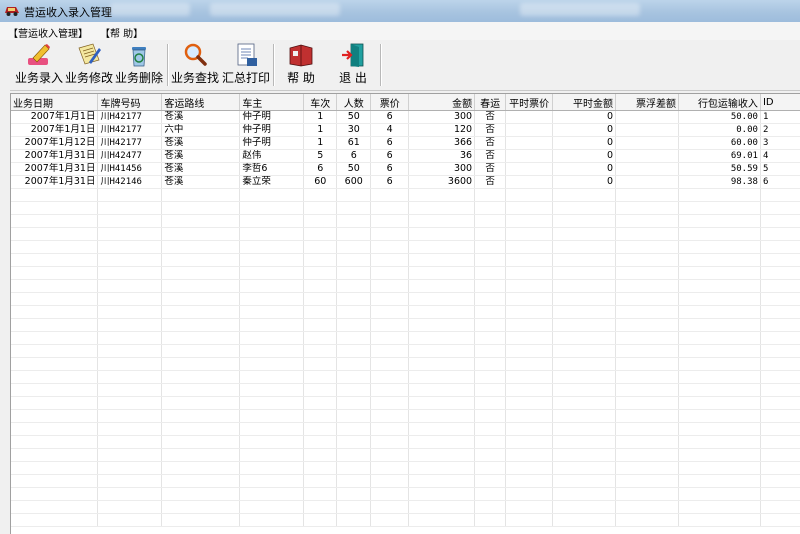 The image size is (800, 534). What do you see at coordinates (272, 102) in the screenshot?
I see `col-header-owner: 车主` at bounding box center [272, 102].